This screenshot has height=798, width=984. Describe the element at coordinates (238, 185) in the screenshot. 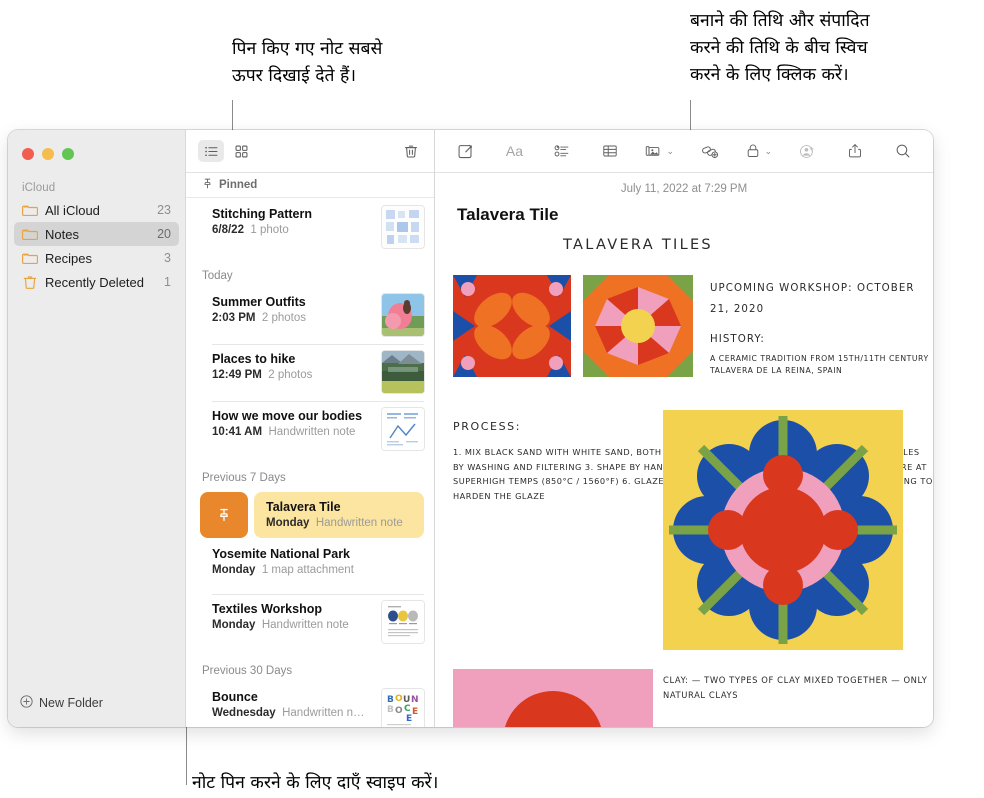

I see `pinned-label: Pinned` at that location.